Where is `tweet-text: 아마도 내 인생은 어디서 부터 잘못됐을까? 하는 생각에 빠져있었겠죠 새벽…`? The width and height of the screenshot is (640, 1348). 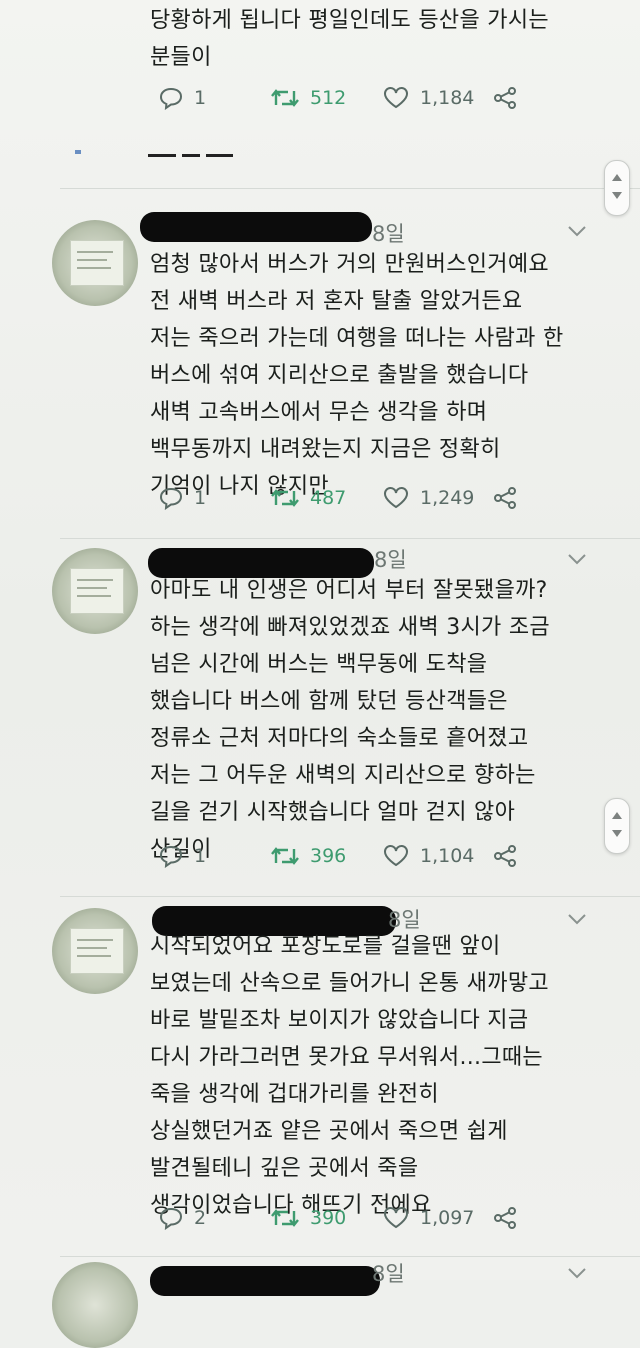
tweet-text: 아마도 내 인생은 어디서 부터 잘못됐을까? 하는 생각에 빠져있었겠죠 새벽… is located at coordinates (350, 720).